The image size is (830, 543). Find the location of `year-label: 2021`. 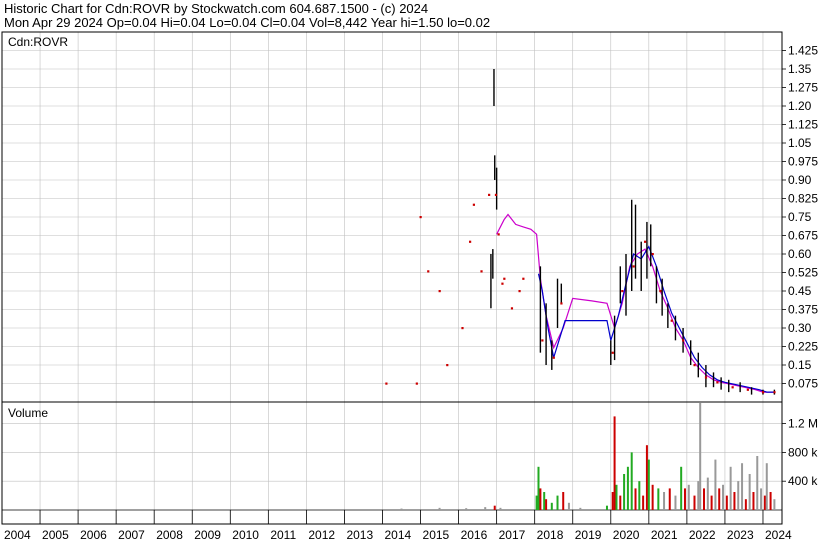

year-label: 2021 is located at coordinates (664, 535).